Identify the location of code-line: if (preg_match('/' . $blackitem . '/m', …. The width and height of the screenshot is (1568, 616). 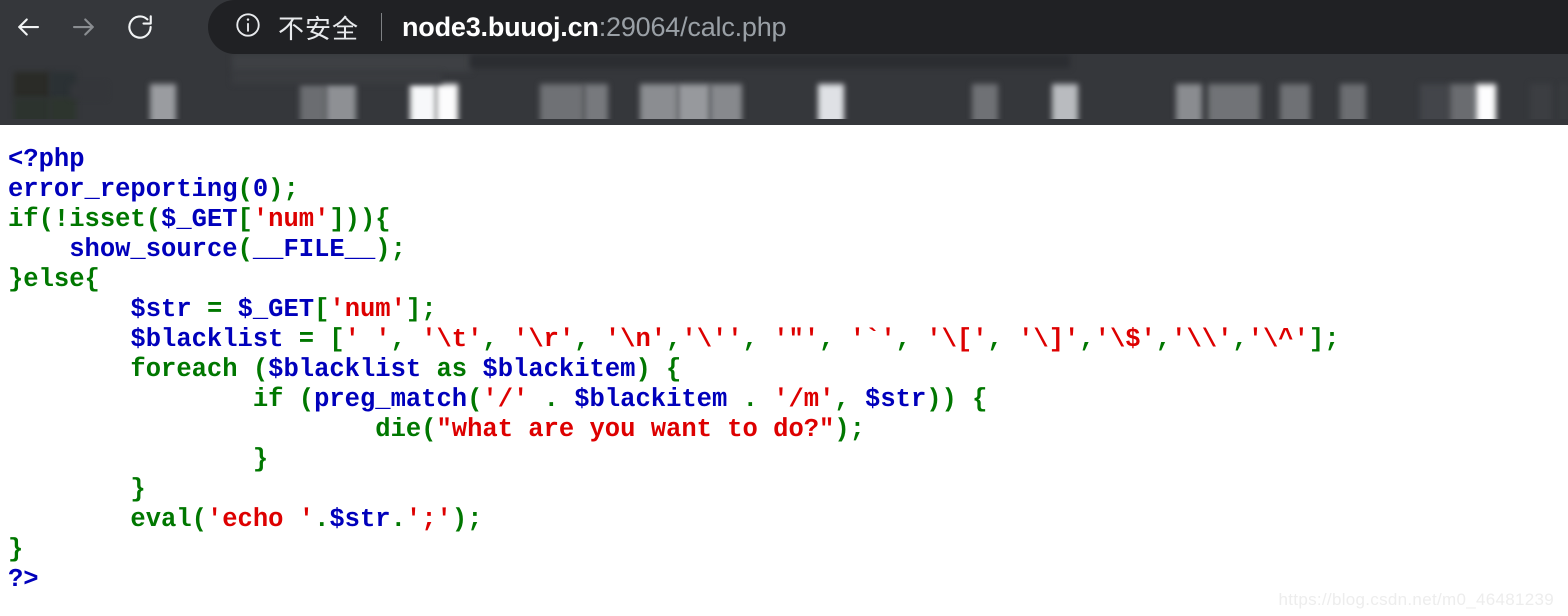
(788, 400).